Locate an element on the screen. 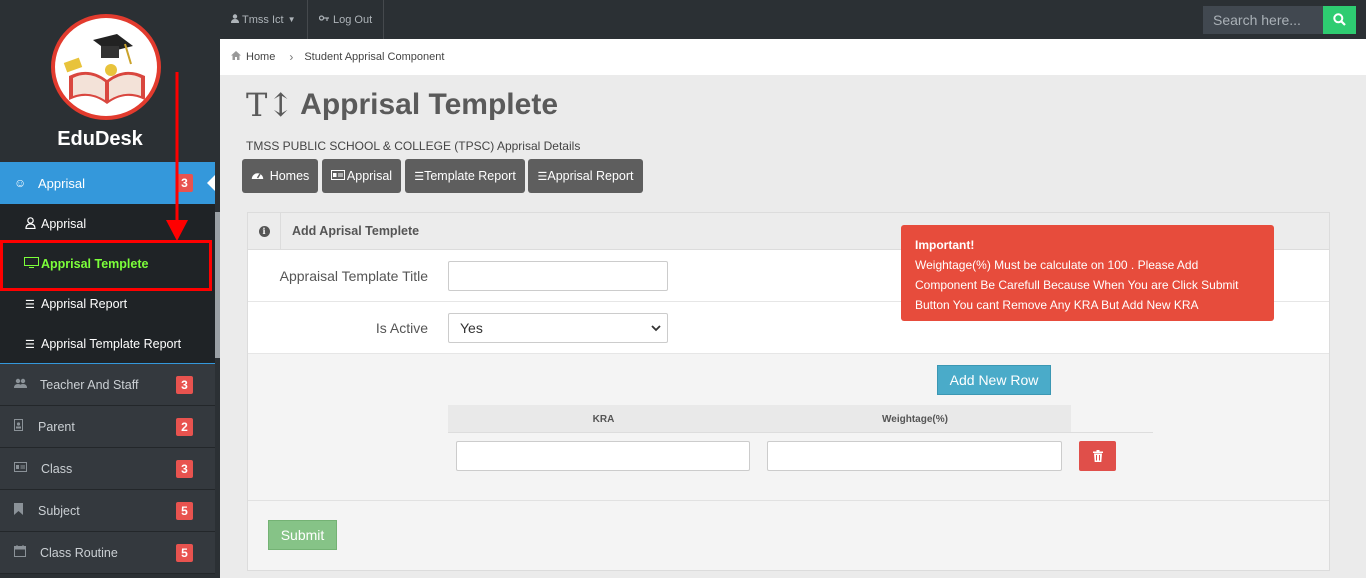 The height and width of the screenshot is (578, 1366). annotation-arrow is located at coordinates (177, 156).